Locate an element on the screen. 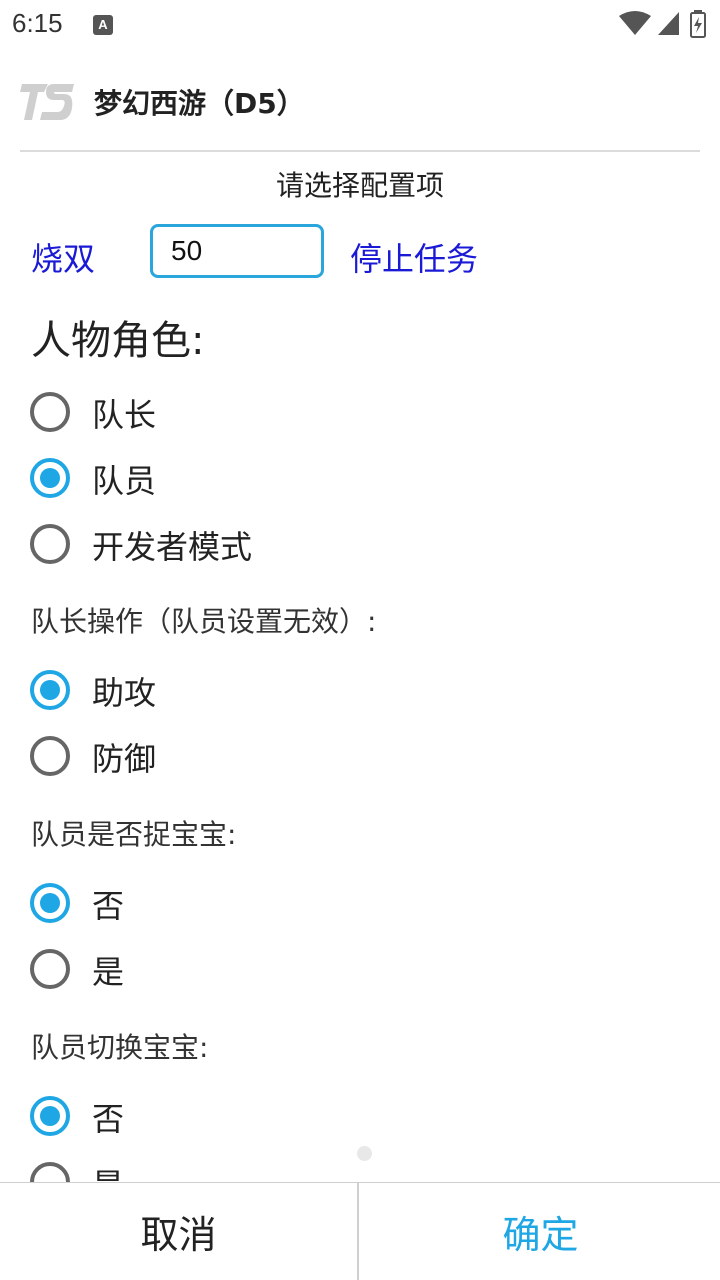  radio-switch-no: 否 is located at coordinates (350, 1116).